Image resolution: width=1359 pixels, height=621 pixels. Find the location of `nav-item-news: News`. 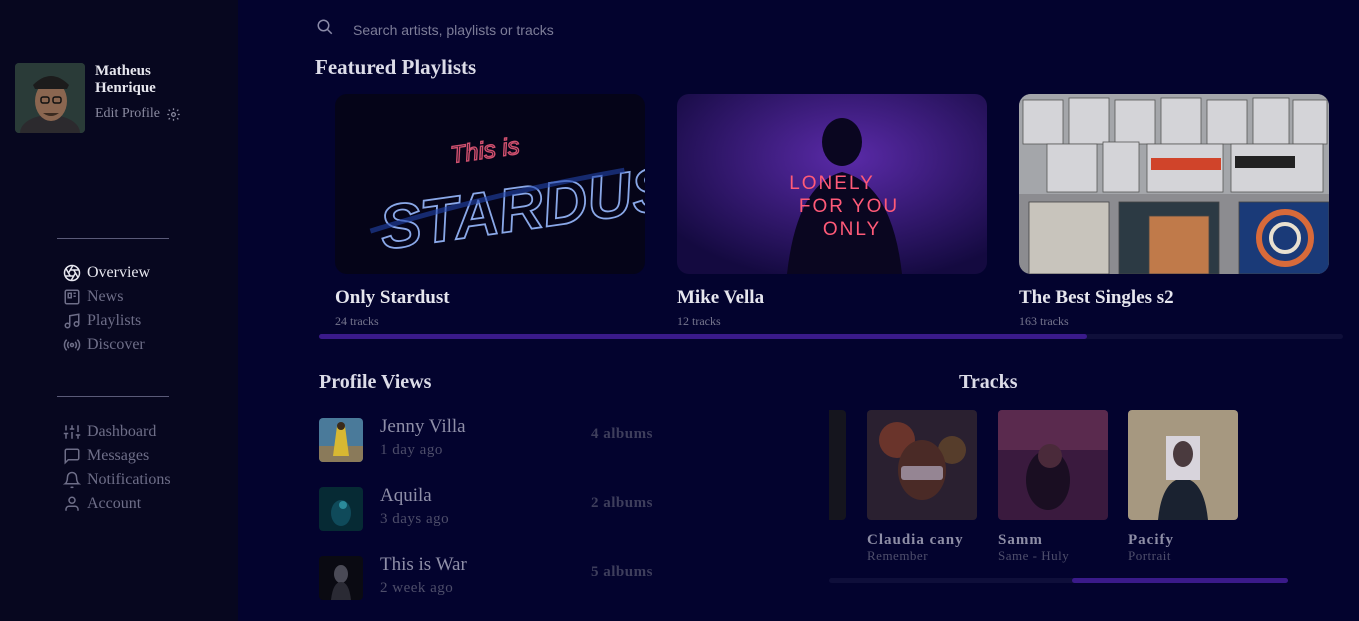

nav-item-news: News is located at coordinates (106, 297).